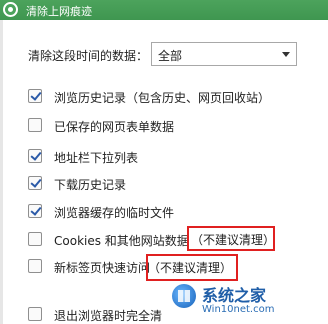  What do you see at coordinates (102, 268) in the screenshot?
I see `option-label: 新标签页快速访问` at bounding box center [102, 268].